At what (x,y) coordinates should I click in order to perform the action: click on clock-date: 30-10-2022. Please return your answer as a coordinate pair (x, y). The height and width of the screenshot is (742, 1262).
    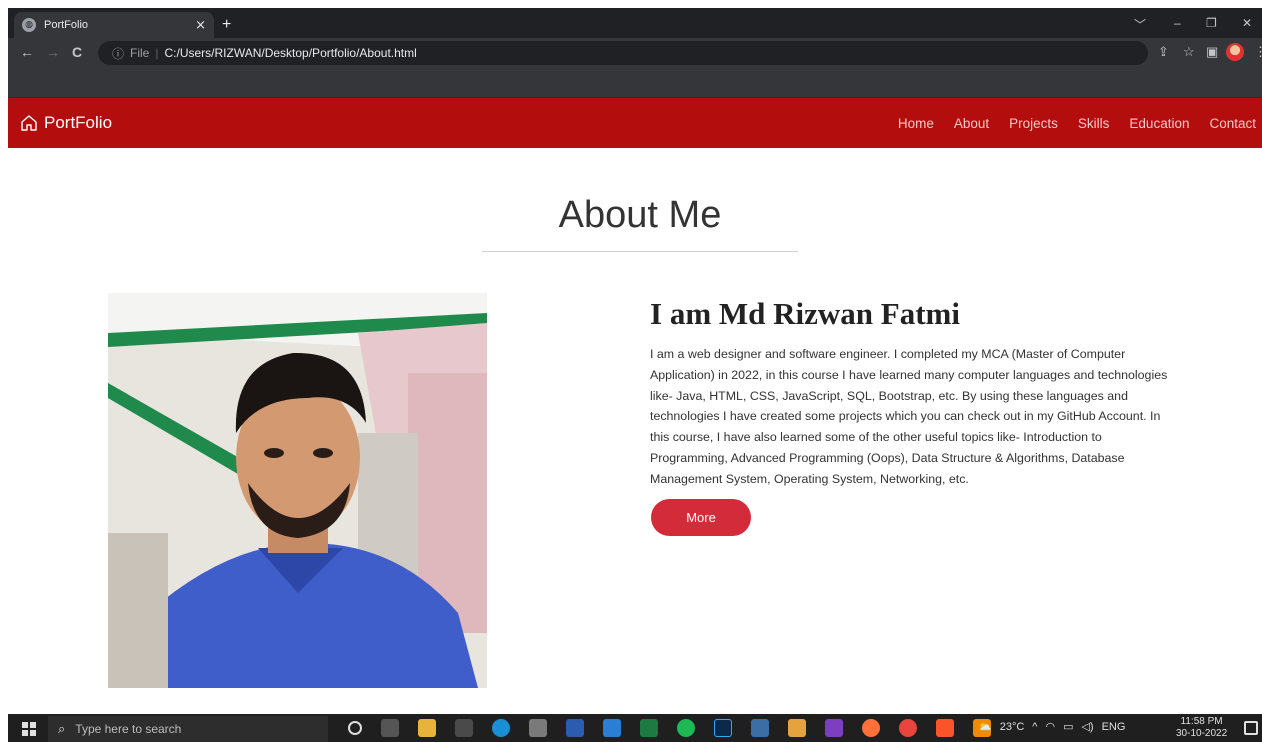
    Looking at the image, I should click on (1202, 733).